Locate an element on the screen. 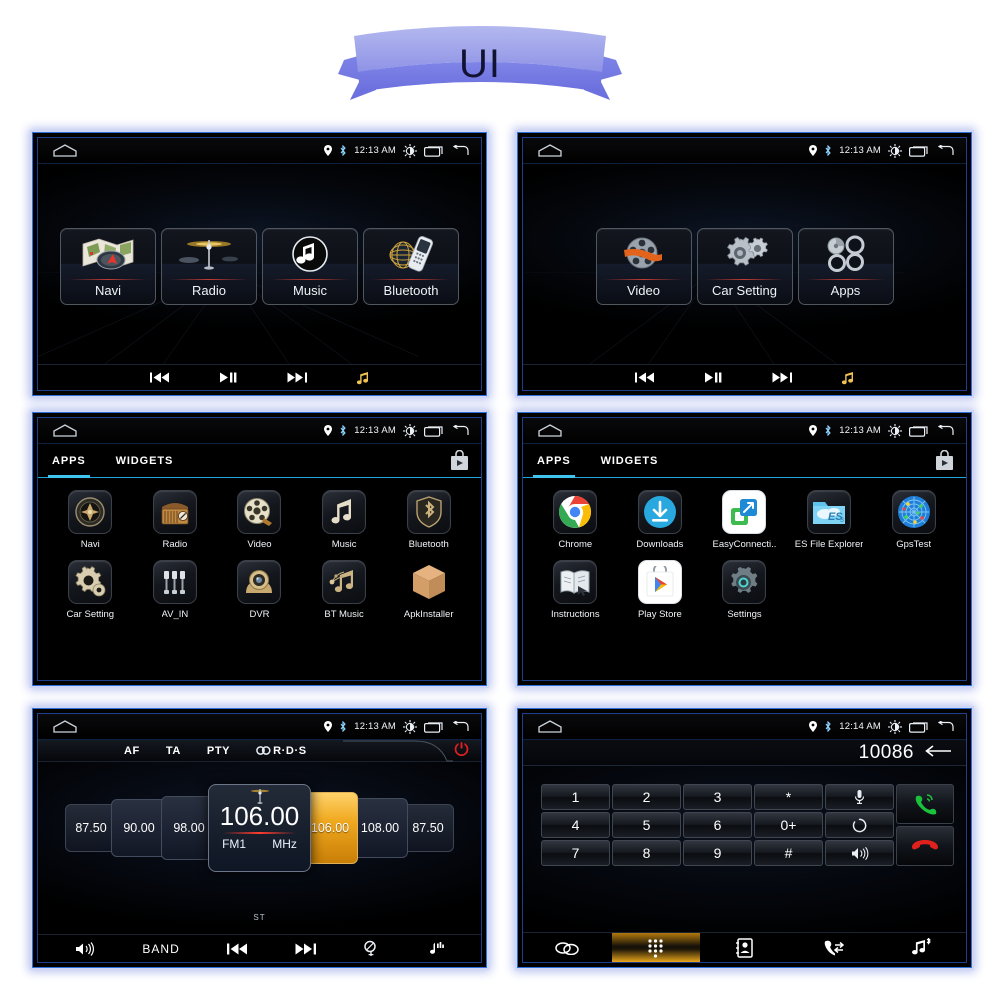 This screenshot has width=1000, height=1000. rds-ta-button: TA is located at coordinates (173, 751).